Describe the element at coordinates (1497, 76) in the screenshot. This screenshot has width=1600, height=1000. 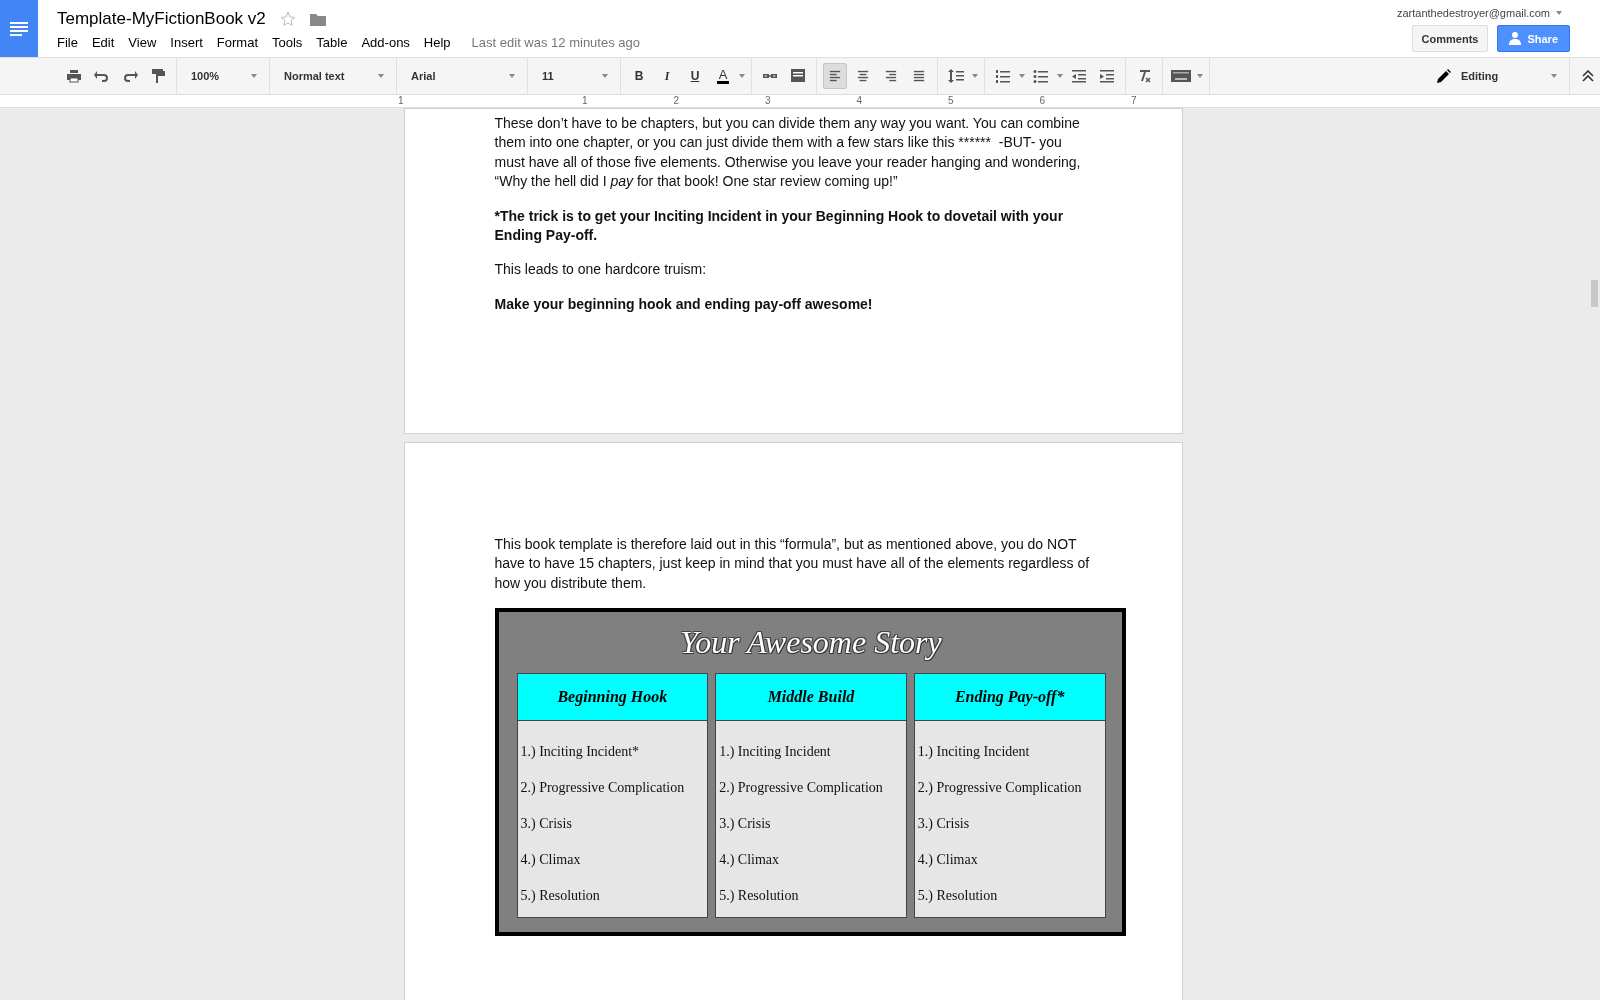
I see `editing-mode-dropdown: Editing` at that location.